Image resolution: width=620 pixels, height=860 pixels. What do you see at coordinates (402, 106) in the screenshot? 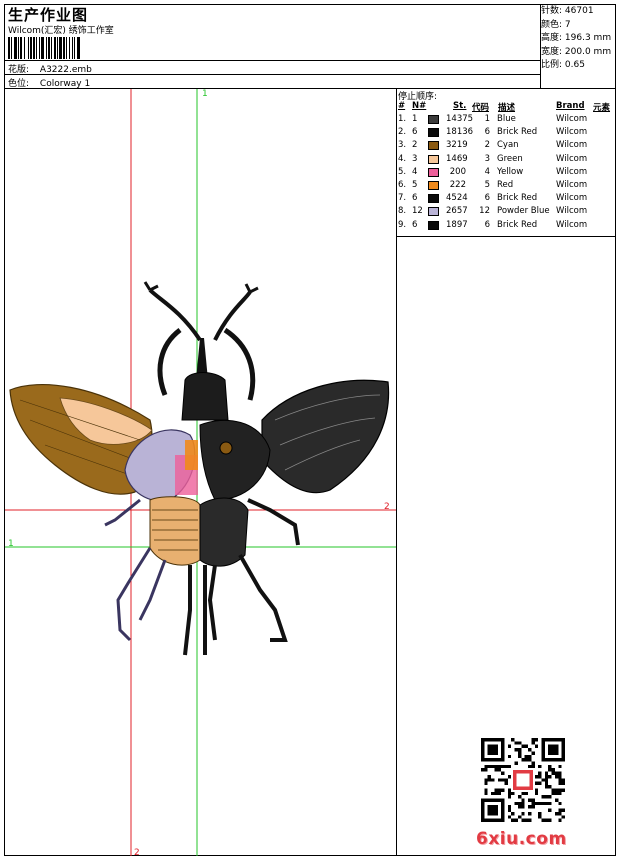
I see `col-num: #` at bounding box center [402, 106].